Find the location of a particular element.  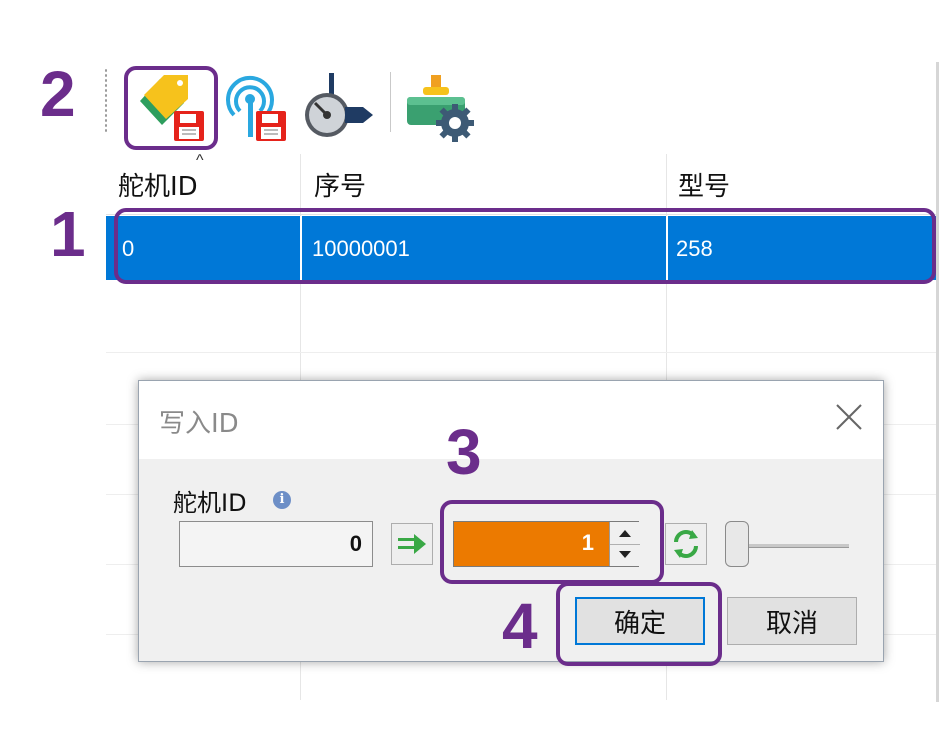

arrow-right-icon is located at coordinates (412, 544).